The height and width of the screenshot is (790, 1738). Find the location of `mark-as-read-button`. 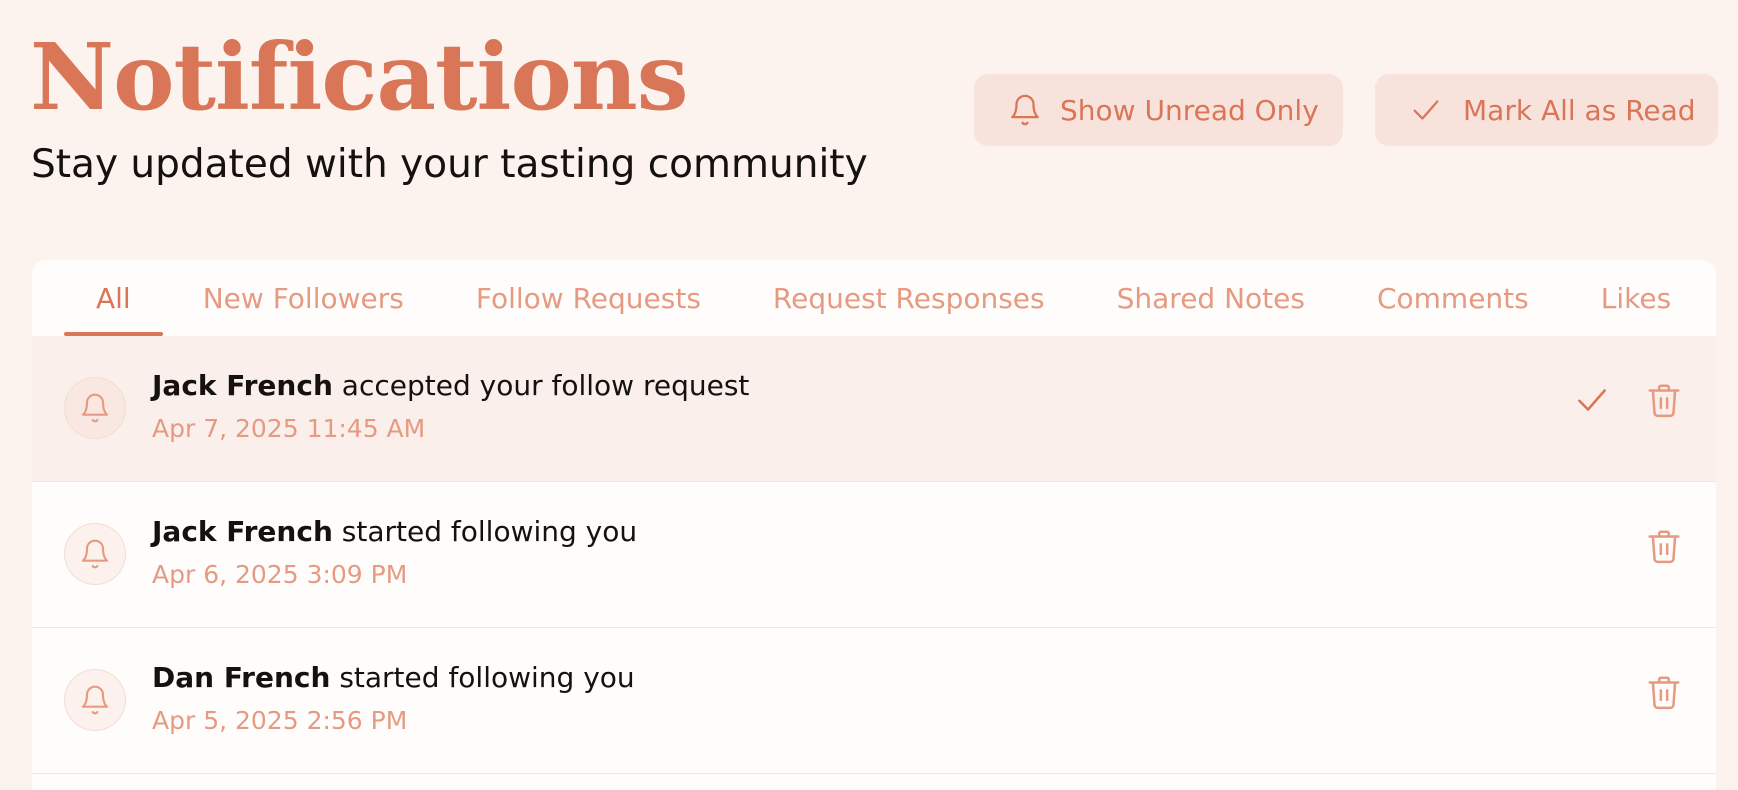

mark-as-read-button is located at coordinates (1592, 400).